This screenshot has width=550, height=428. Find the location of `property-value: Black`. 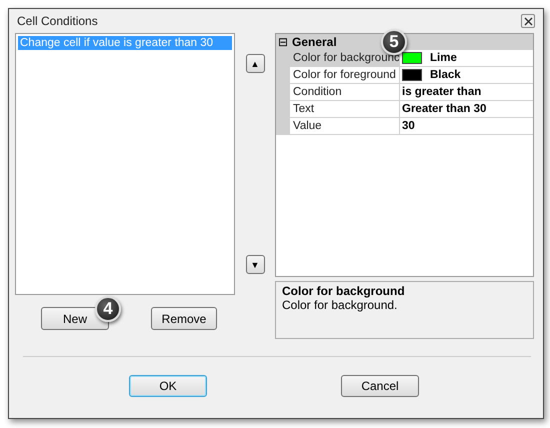

property-value: Black is located at coordinates (445, 75).